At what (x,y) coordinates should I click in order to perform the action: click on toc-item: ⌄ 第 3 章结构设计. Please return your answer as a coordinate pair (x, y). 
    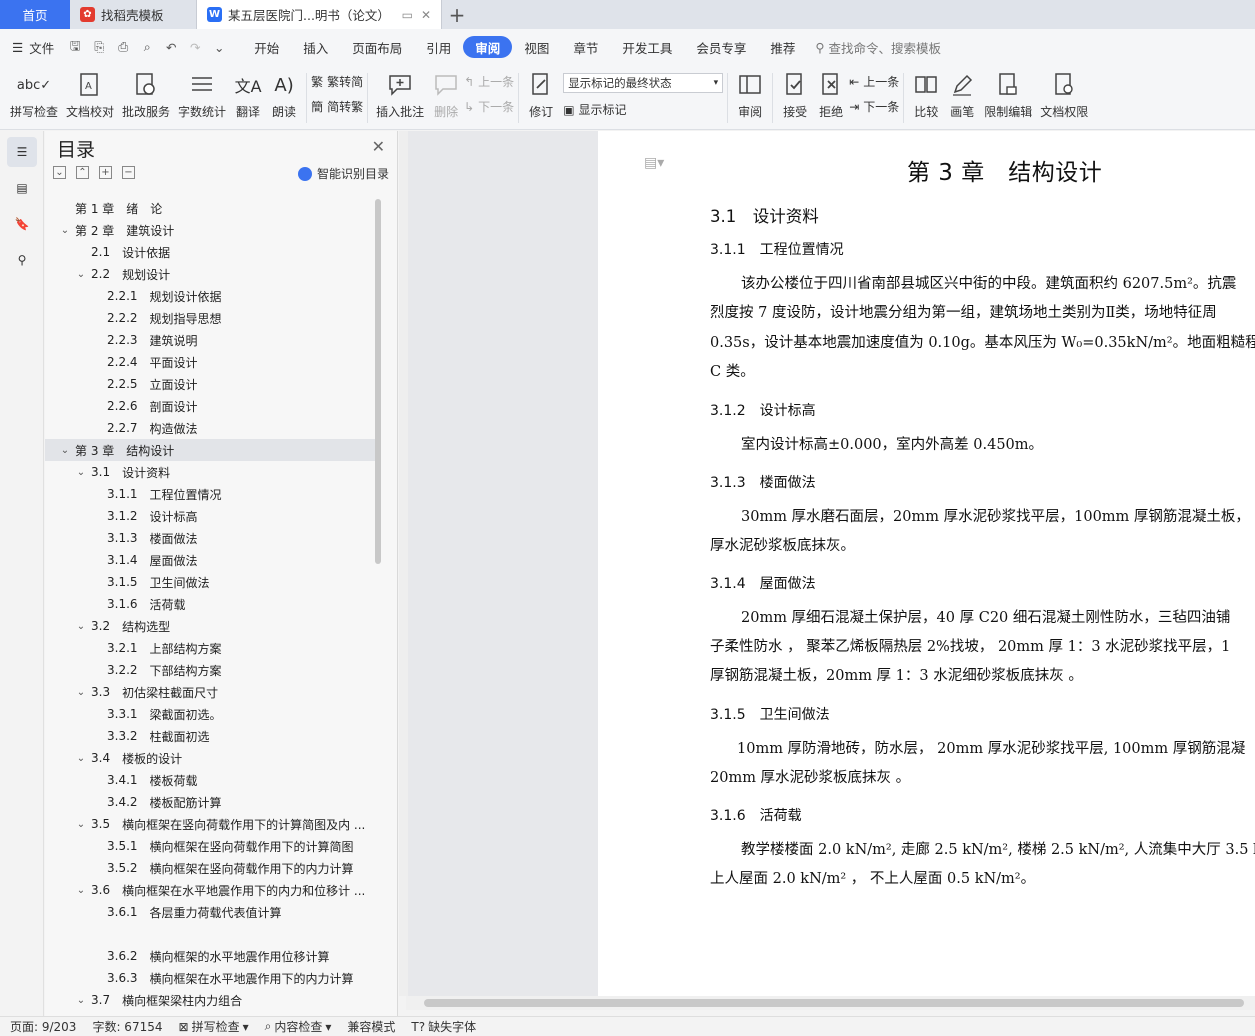
    Looking at the image, I should click on (210, 450).